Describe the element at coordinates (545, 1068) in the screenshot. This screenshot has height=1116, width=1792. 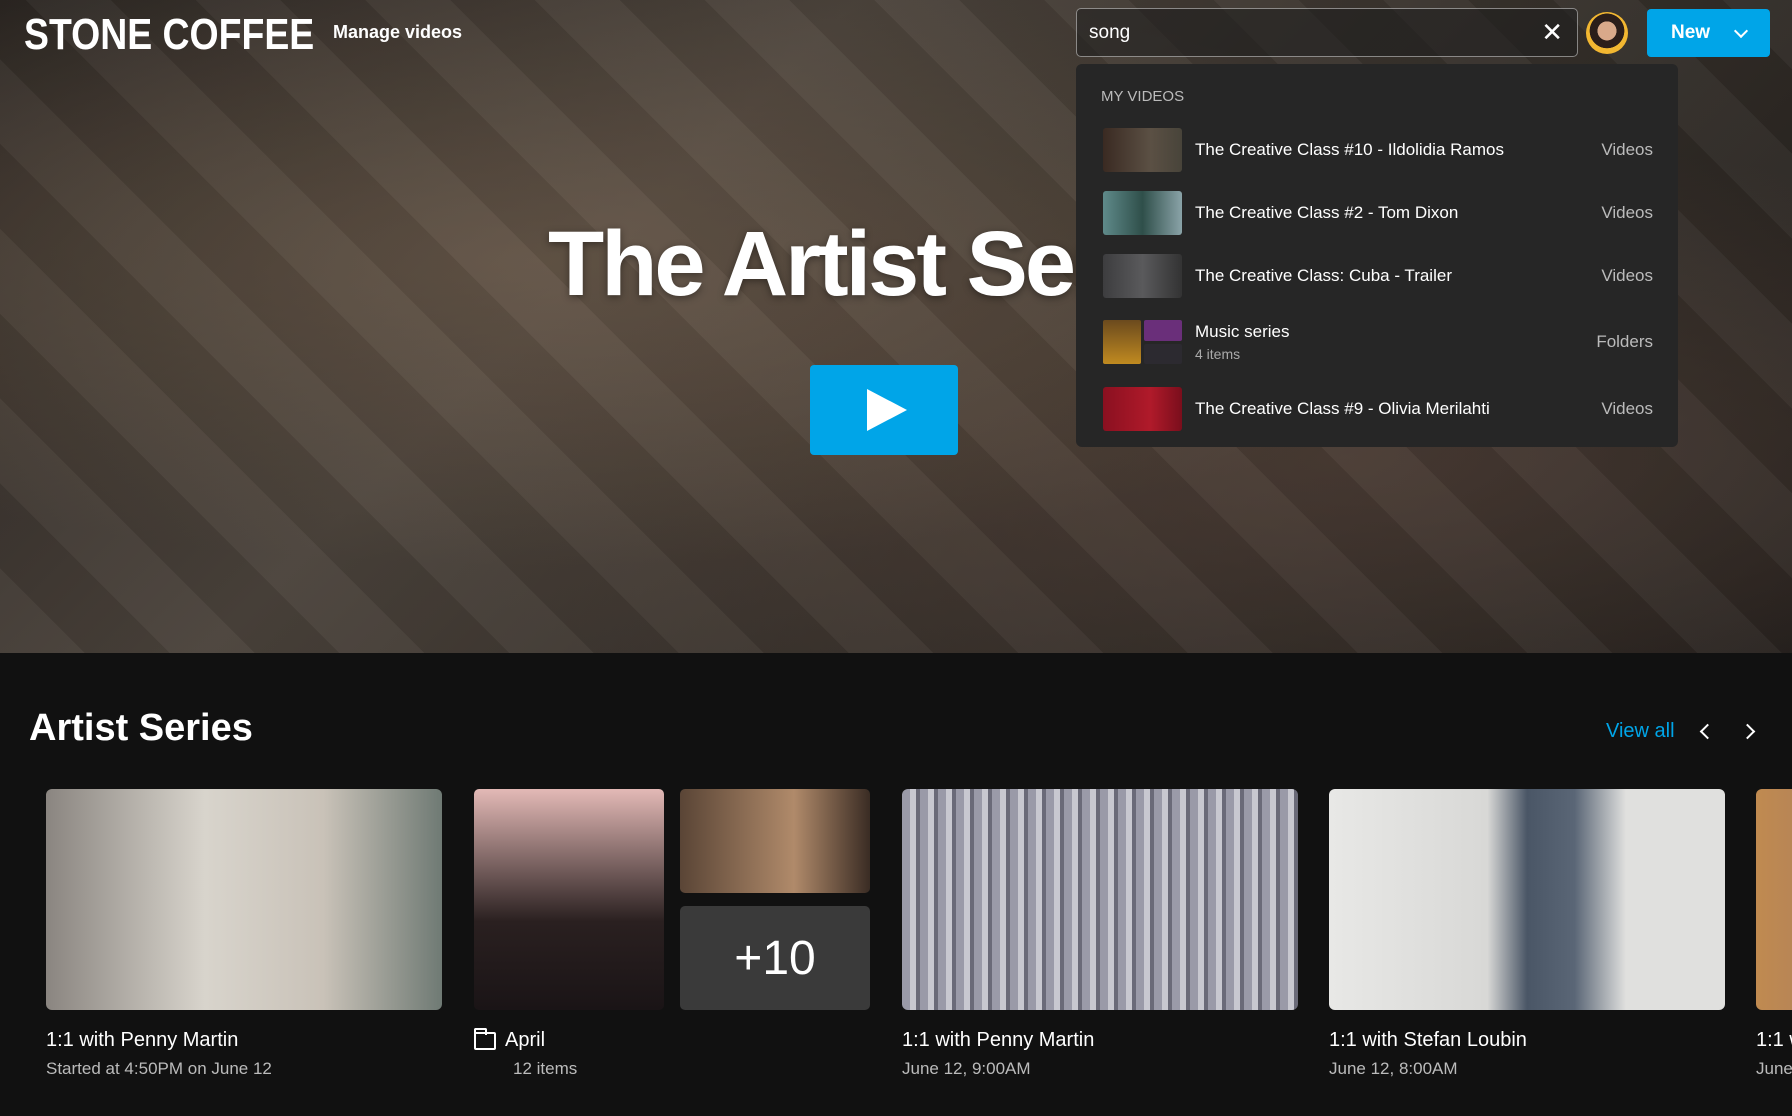
I see `card-subtitle: 12 items` at that location.